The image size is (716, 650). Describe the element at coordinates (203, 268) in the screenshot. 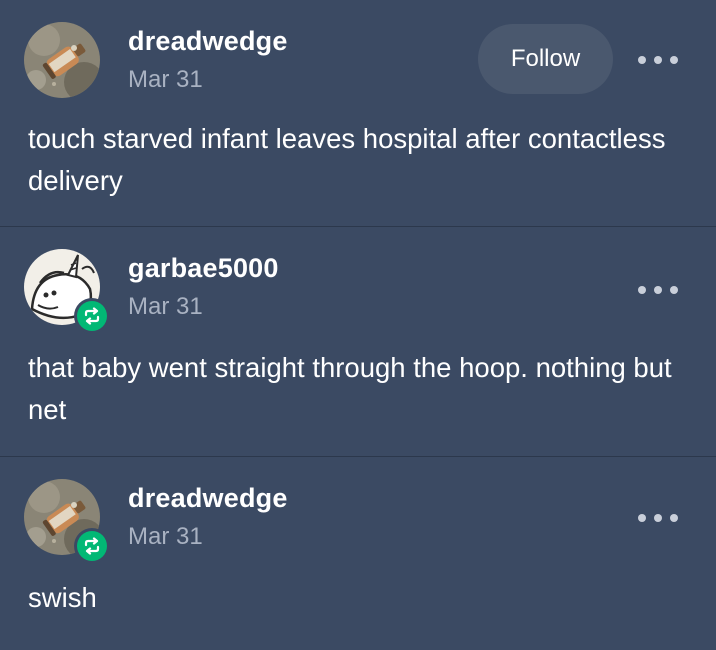

I see `username: garbae5000` at that location.